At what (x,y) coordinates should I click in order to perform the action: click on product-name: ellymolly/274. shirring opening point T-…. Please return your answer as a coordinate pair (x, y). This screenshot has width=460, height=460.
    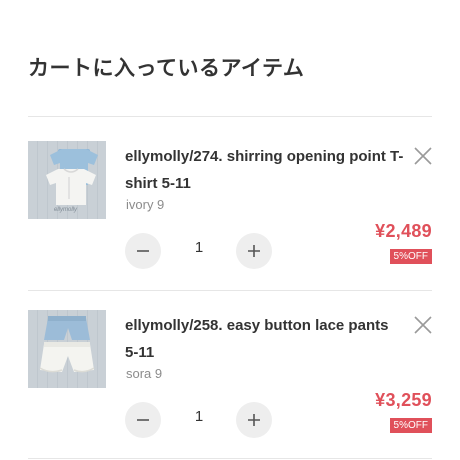
    Looking at the image, I should click on (265, 170).